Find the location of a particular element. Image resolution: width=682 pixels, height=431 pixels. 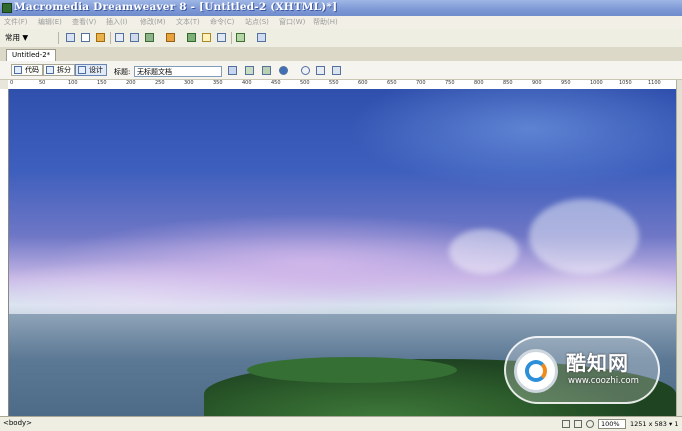

code-view-button: 代码 is located at coordinates (27, 70).